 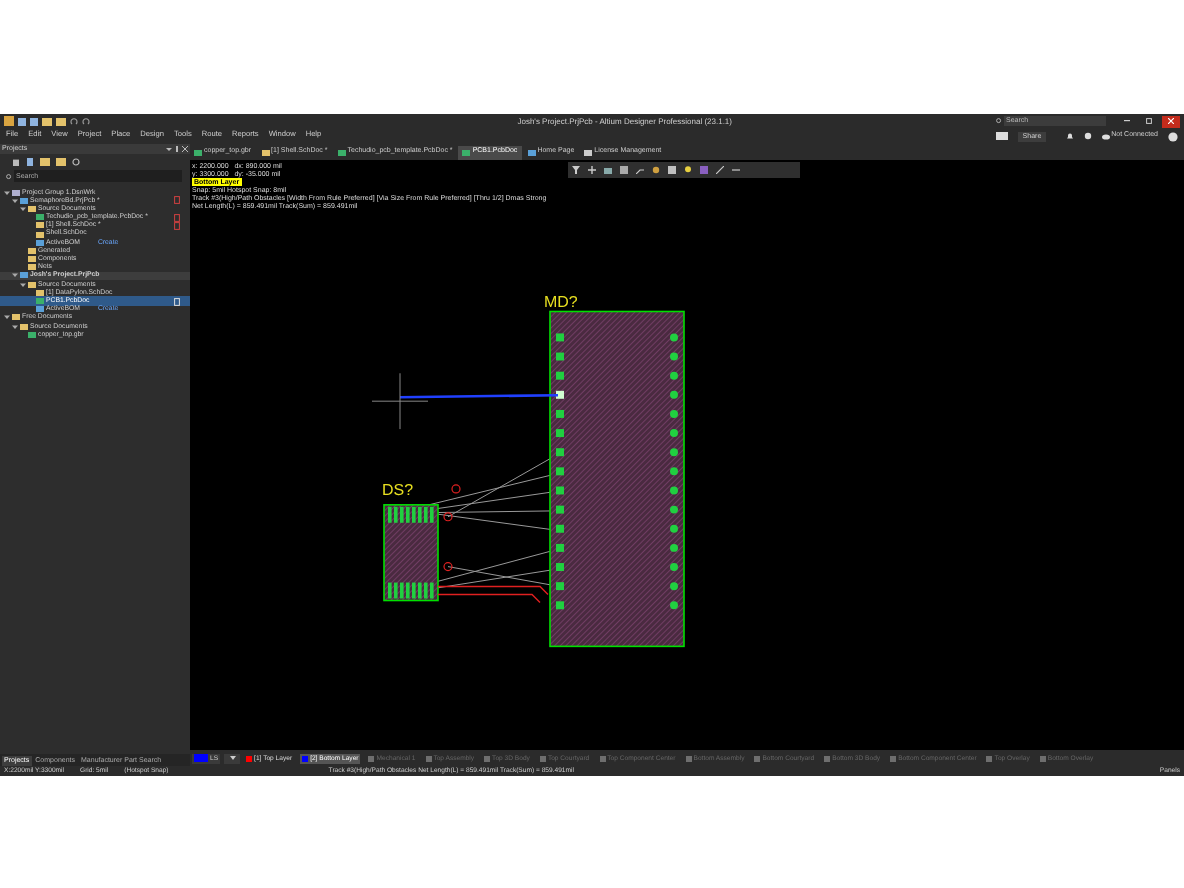 What do you see at coordinates (74, 121) in the screenshot?
I see `undo-icon` at bounding box center [74, 121].